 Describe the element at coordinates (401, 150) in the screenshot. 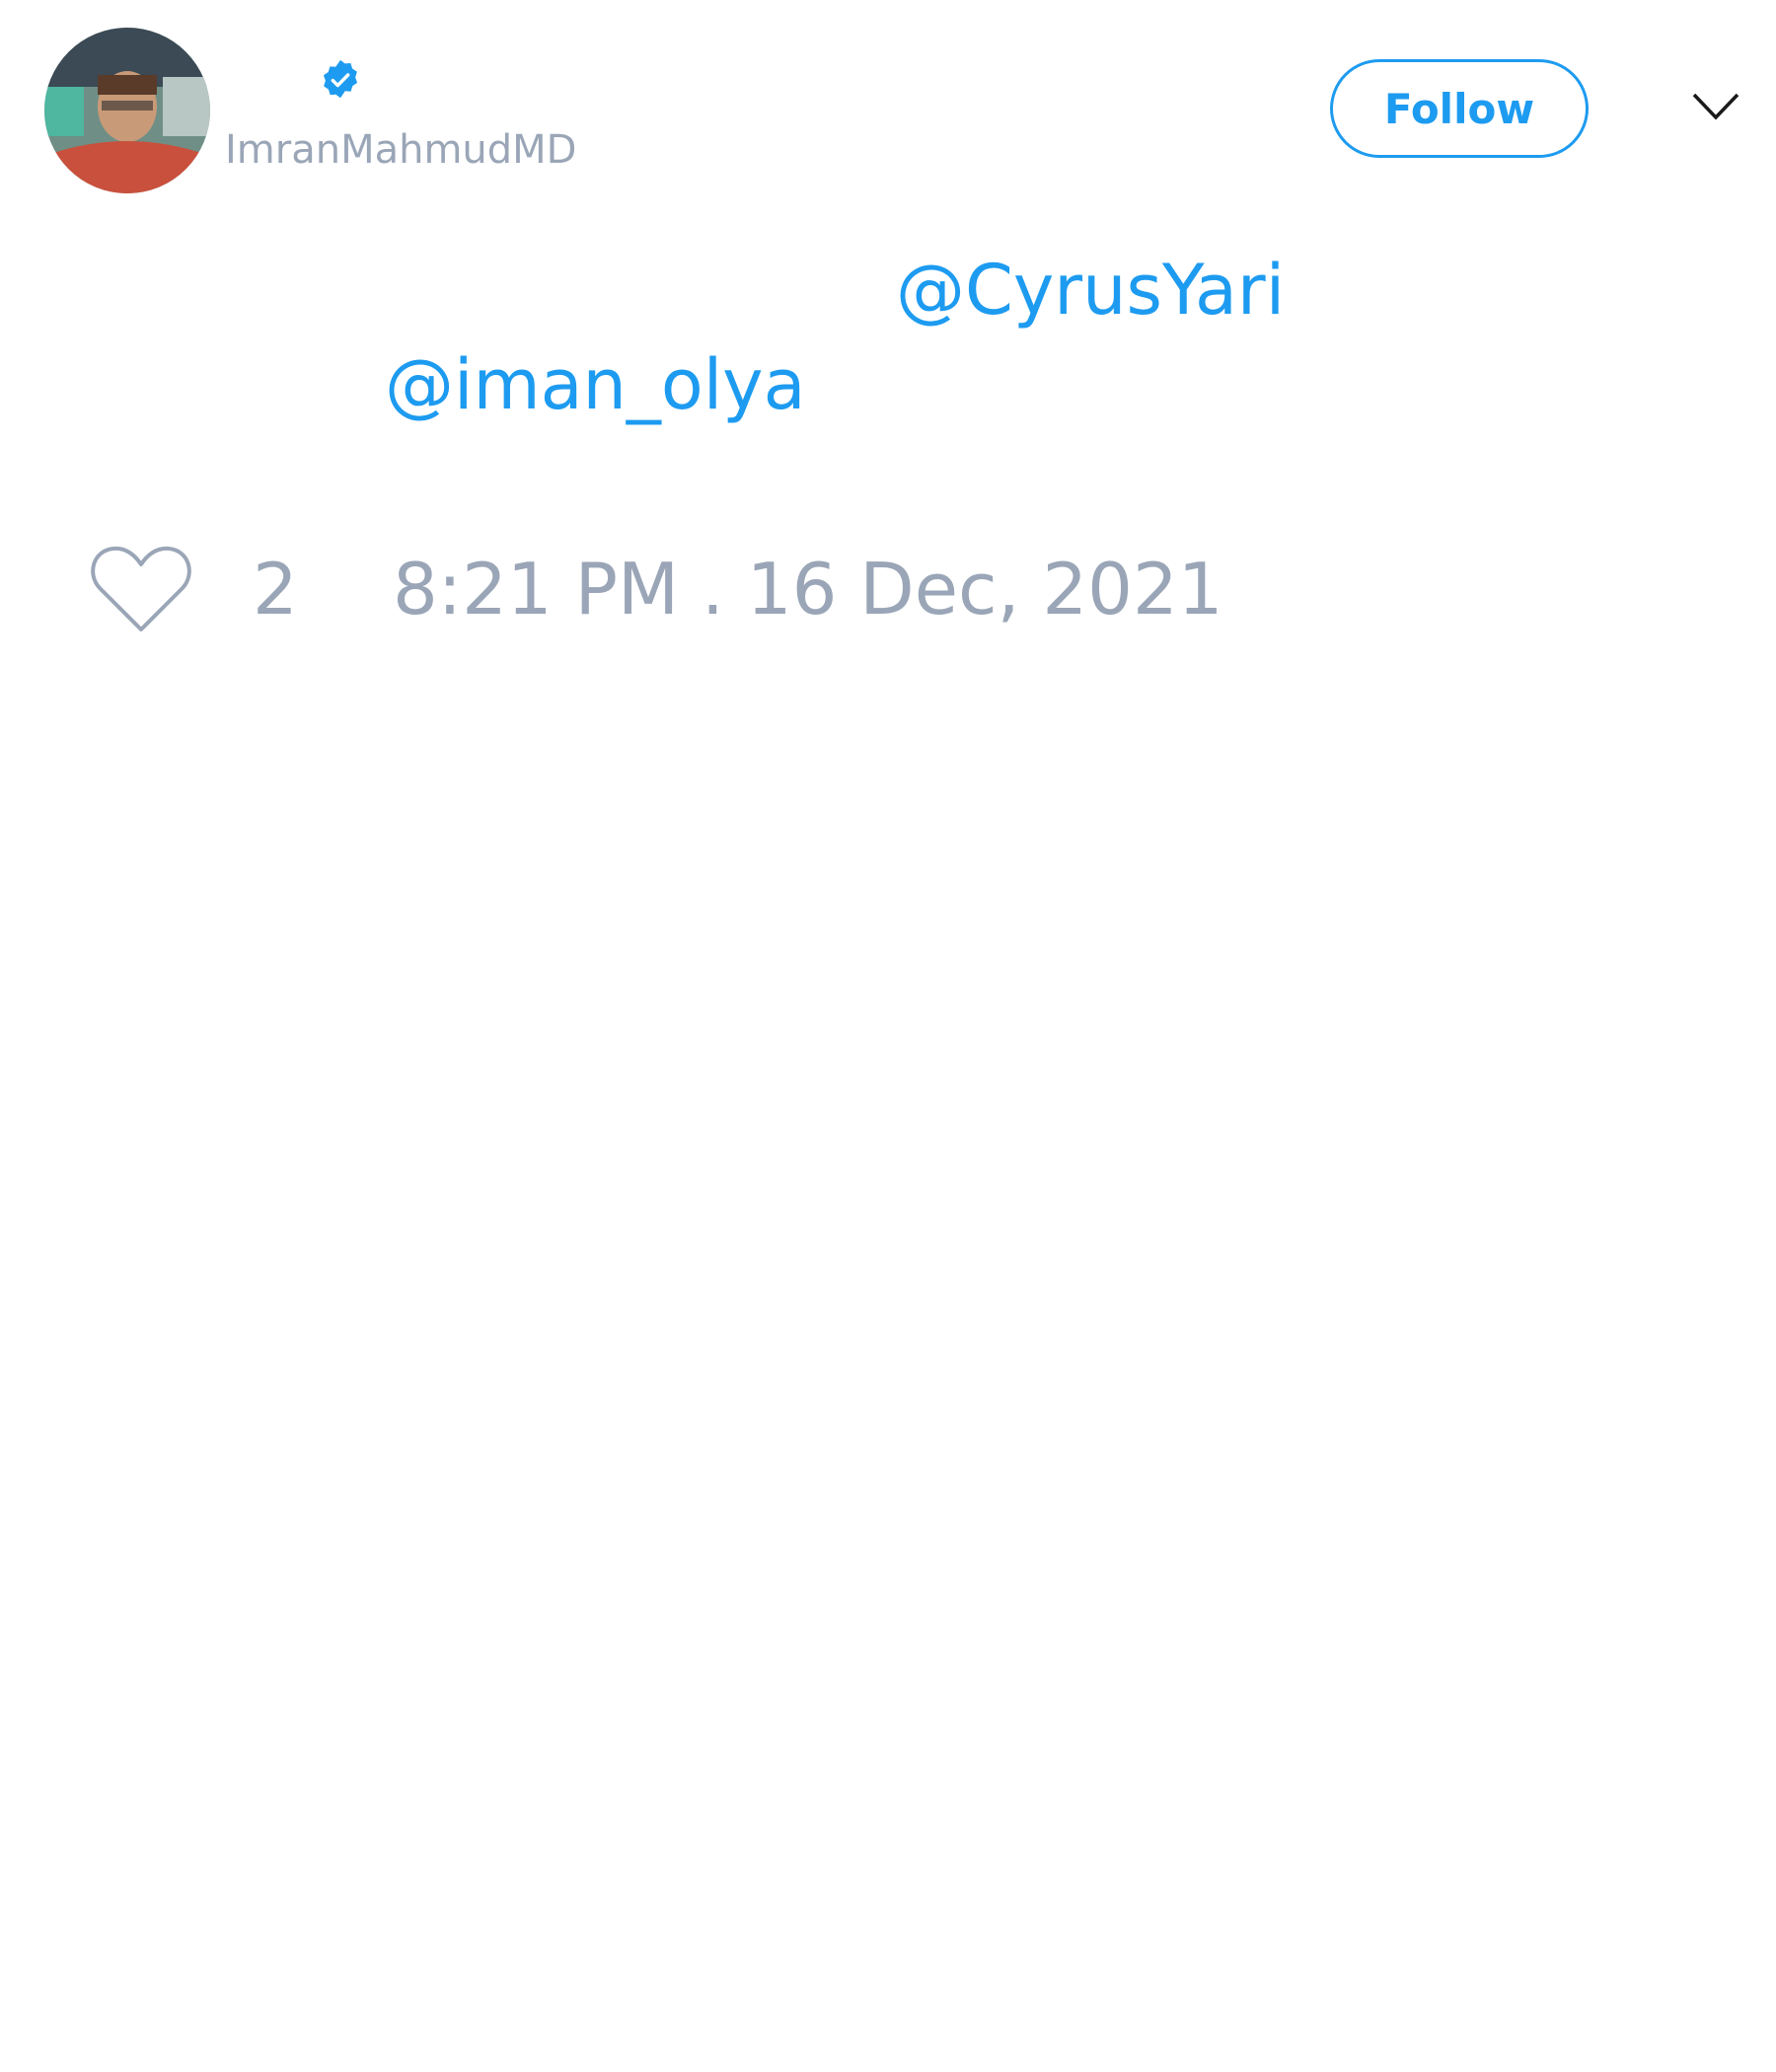

I see `author-handle: ImranMahmudMD` at that location.